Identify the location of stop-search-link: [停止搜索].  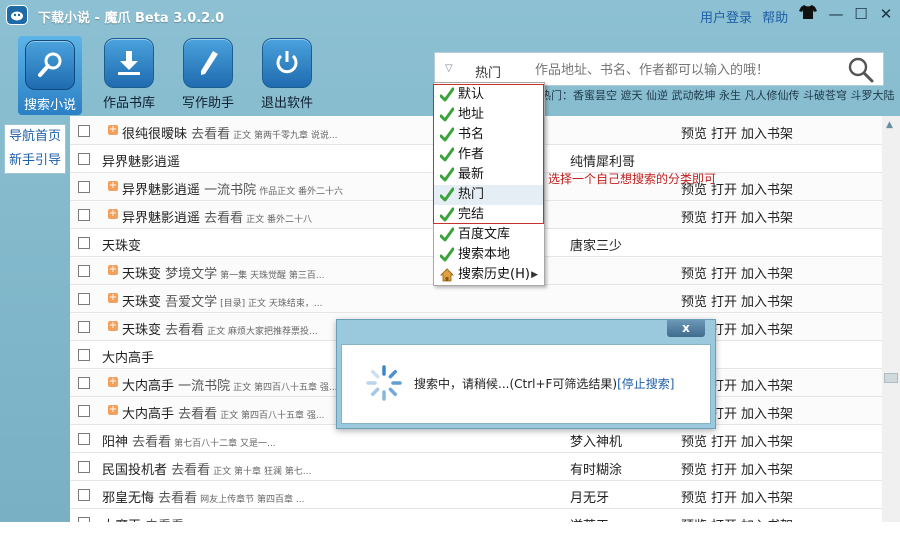
(645, 384).